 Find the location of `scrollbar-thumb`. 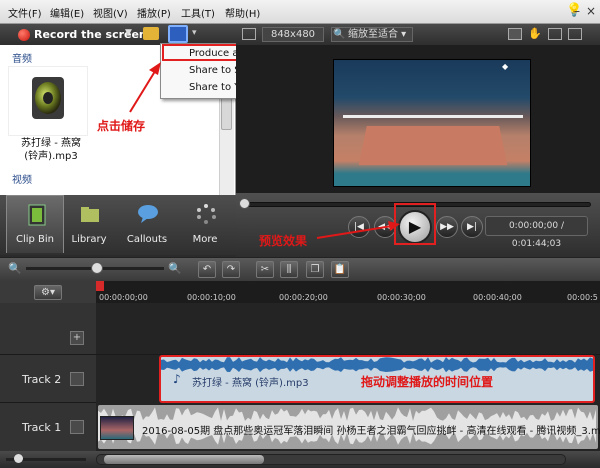

scrollbar-thumb is located at coordinates (184, 459).